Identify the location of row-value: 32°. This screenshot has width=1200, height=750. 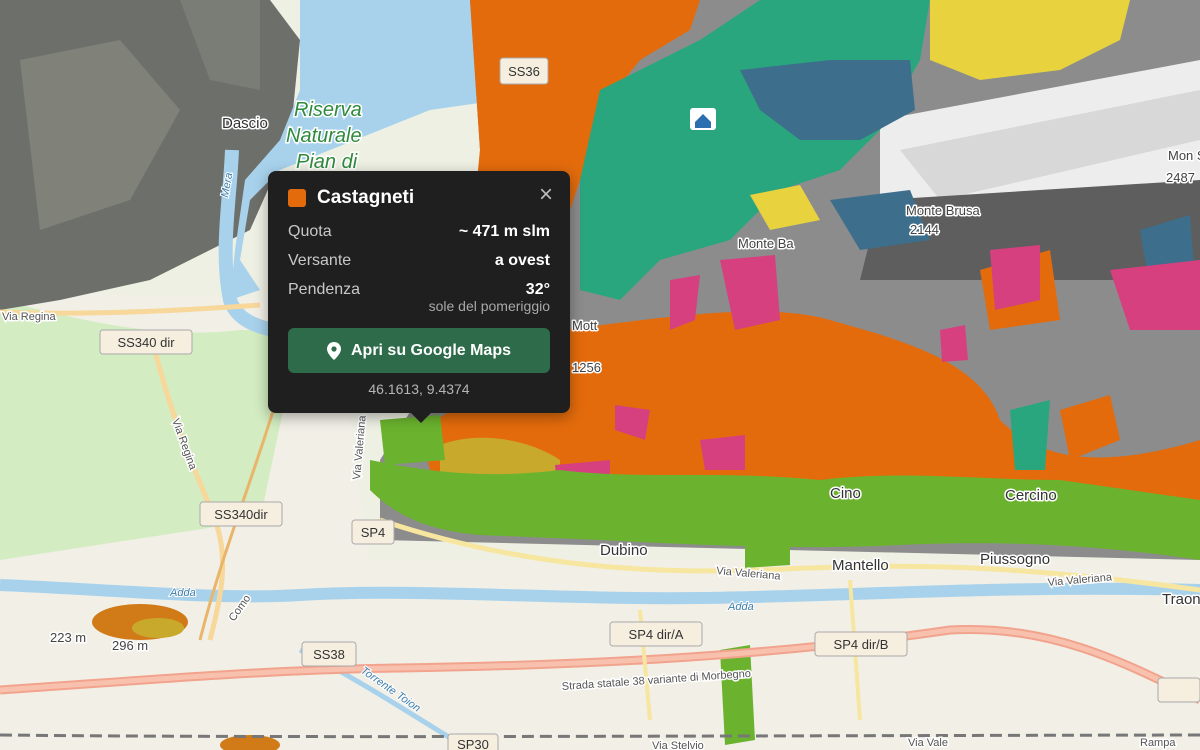
(537, 289).